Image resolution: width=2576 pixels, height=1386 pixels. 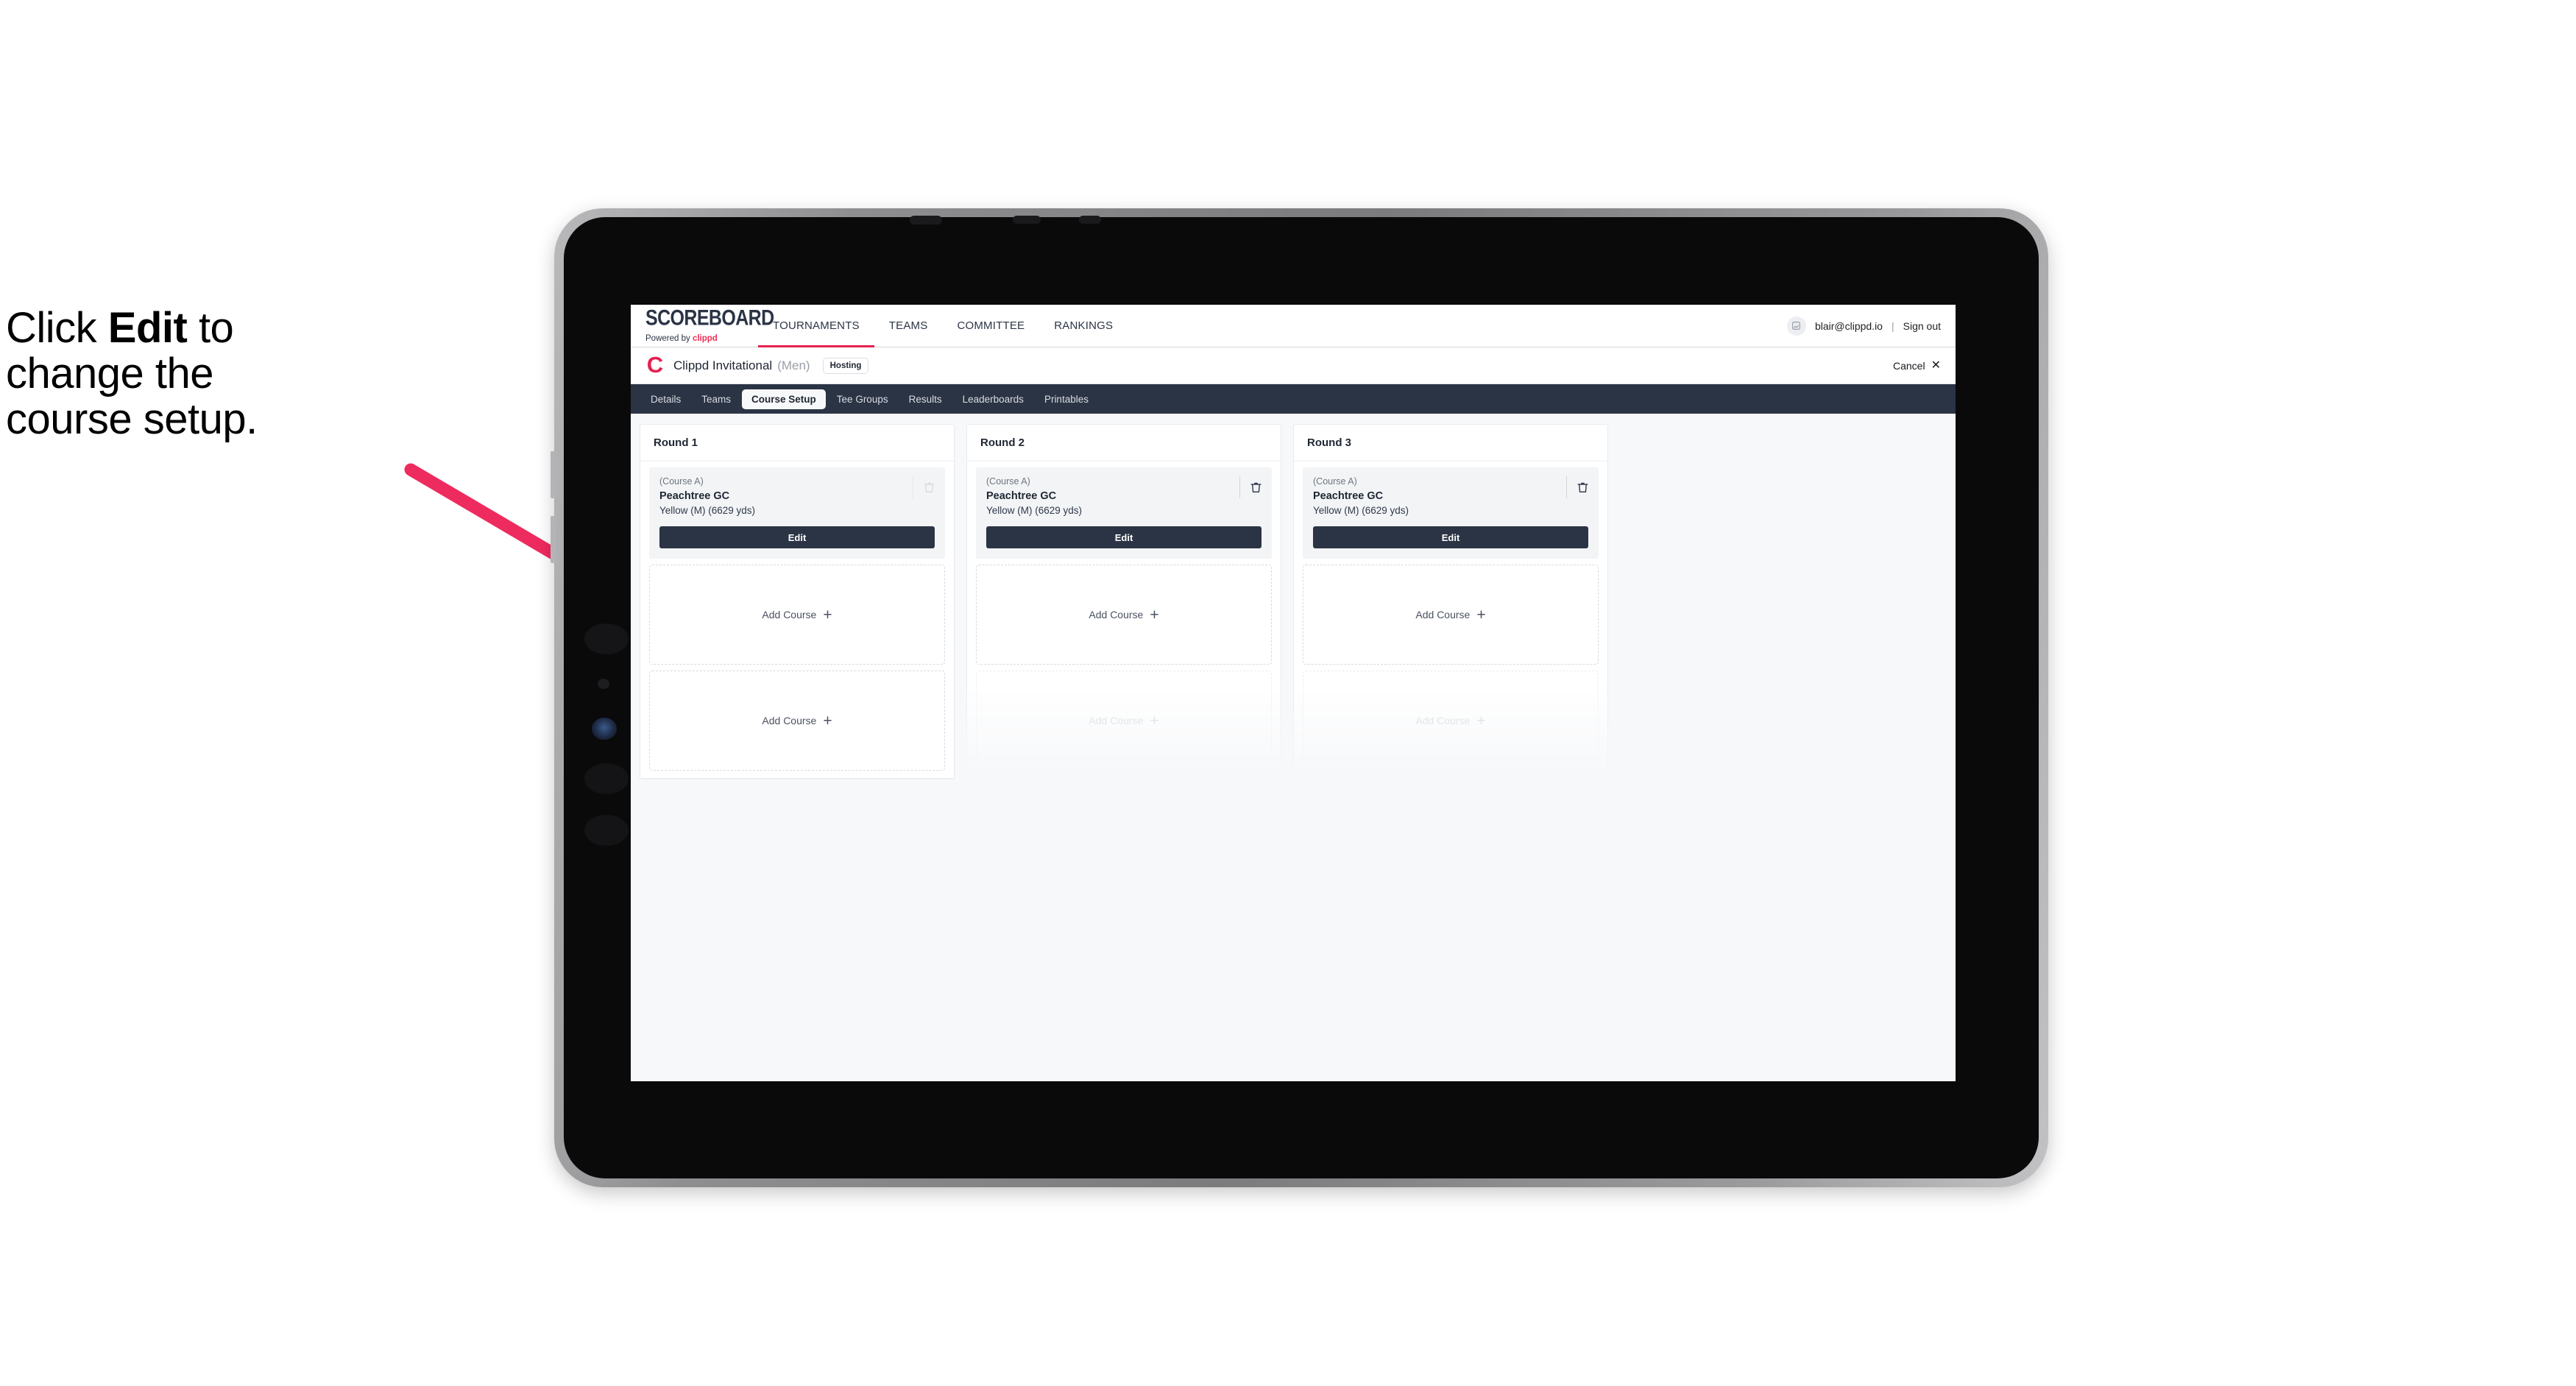 I want to click on round-title: Round 1, so click(x=797, y=444).